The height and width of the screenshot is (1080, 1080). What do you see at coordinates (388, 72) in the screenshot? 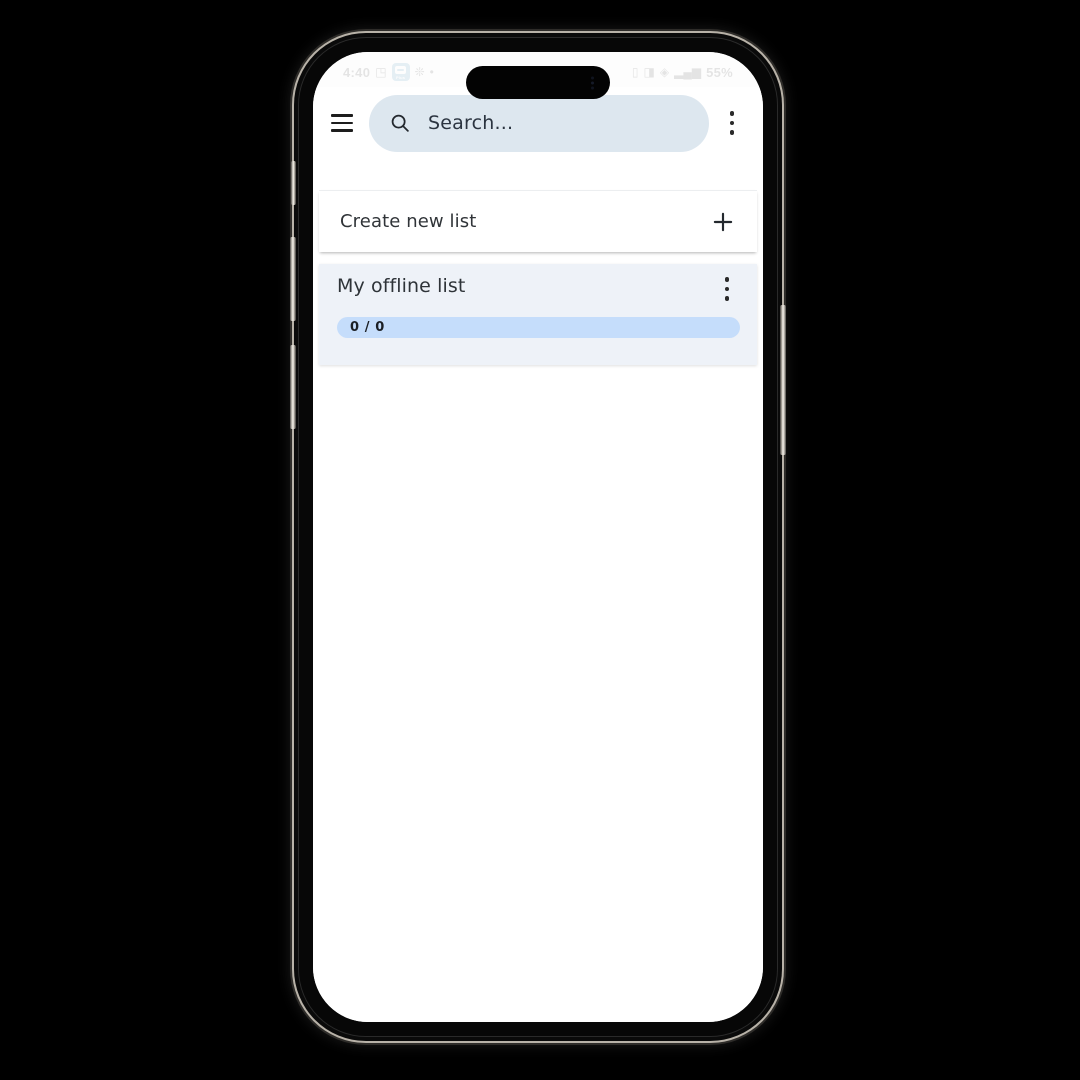
I see `status-bar-left-group: 4:40 ◳ Plus ❊ •` at bounding box center [388, 72].